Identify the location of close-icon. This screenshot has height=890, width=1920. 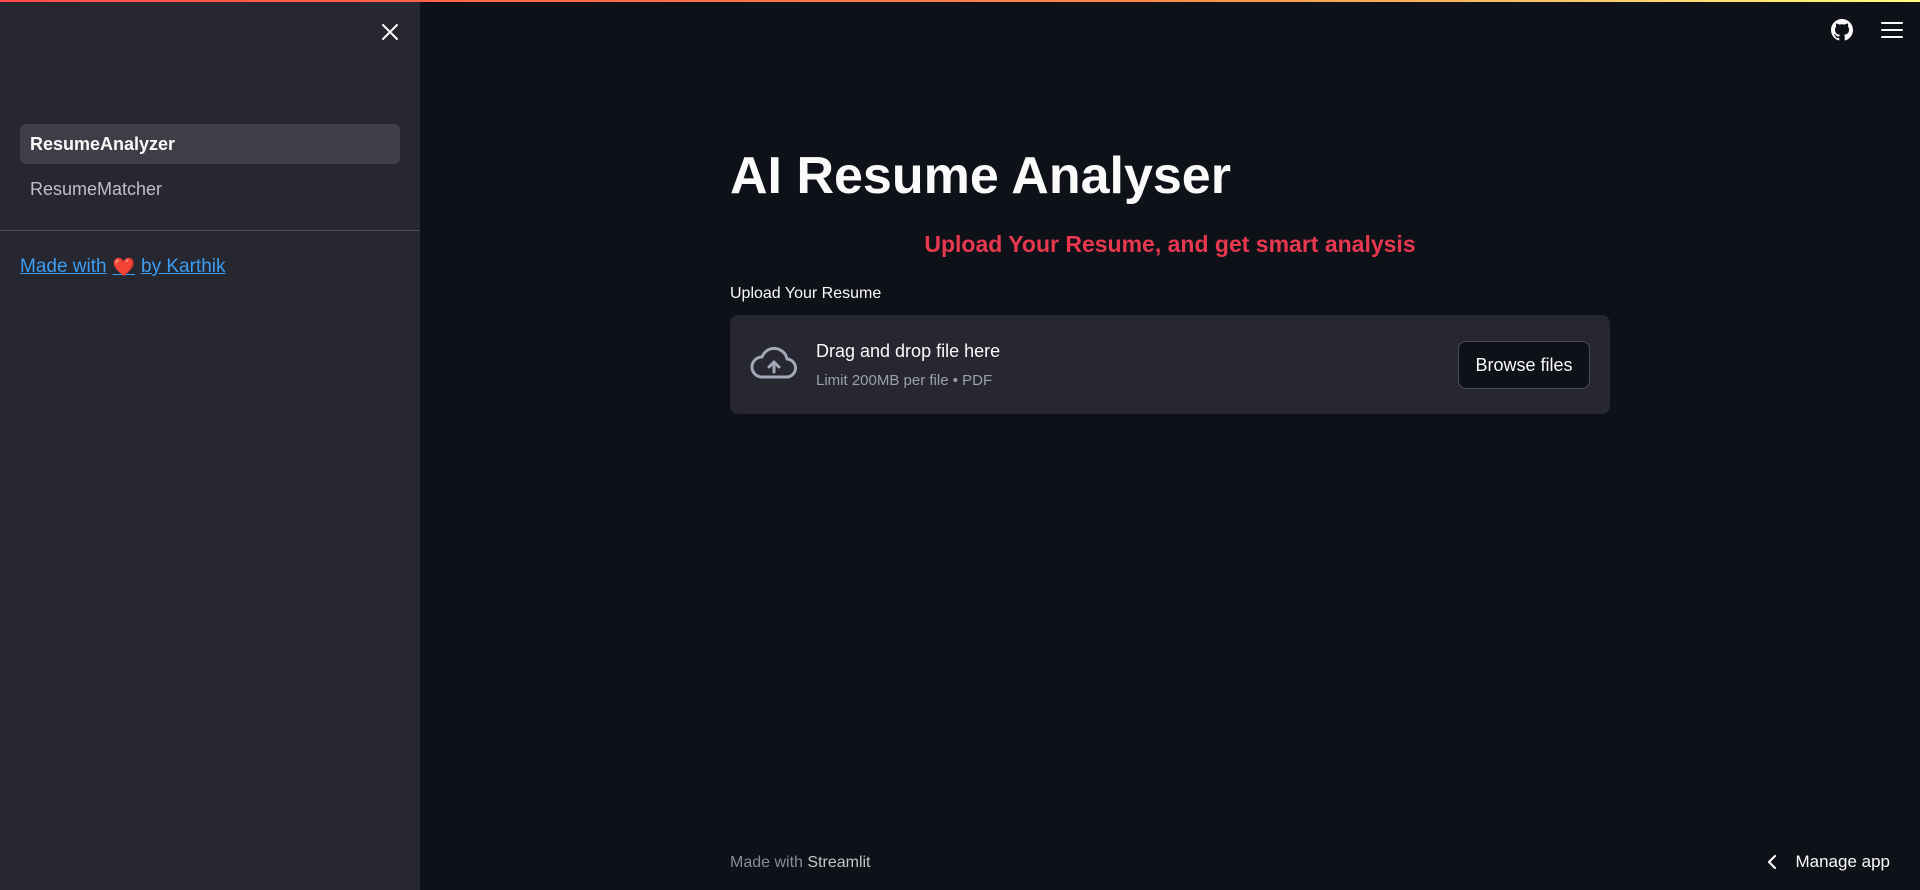
(390, 32).